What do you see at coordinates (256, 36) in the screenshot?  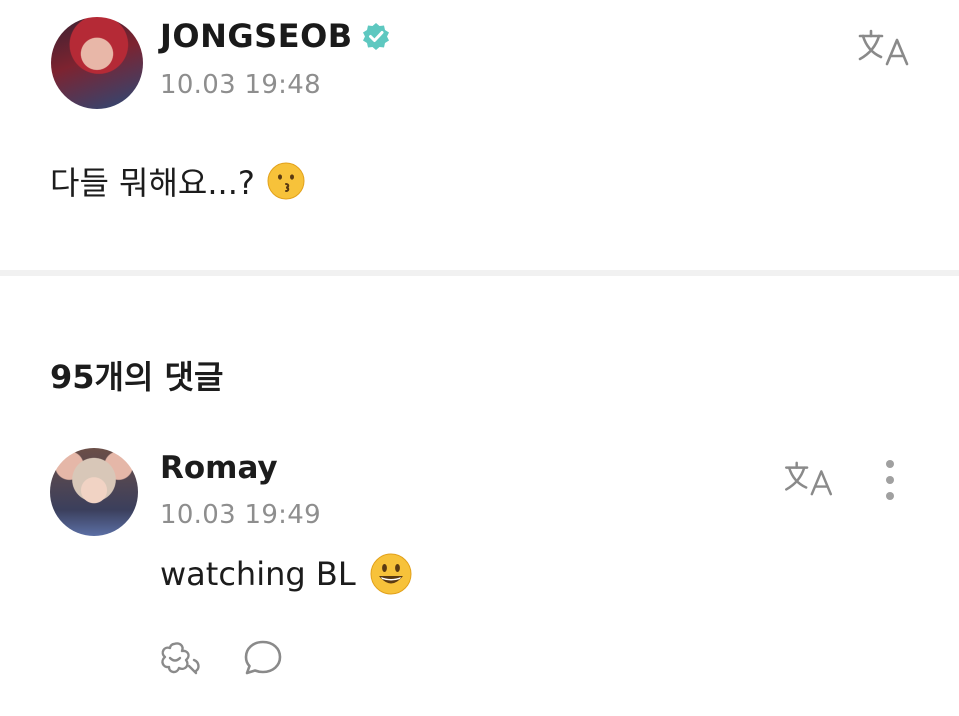 I see `post-author-name: JONGSEOB` at bounding box center [256, 36].